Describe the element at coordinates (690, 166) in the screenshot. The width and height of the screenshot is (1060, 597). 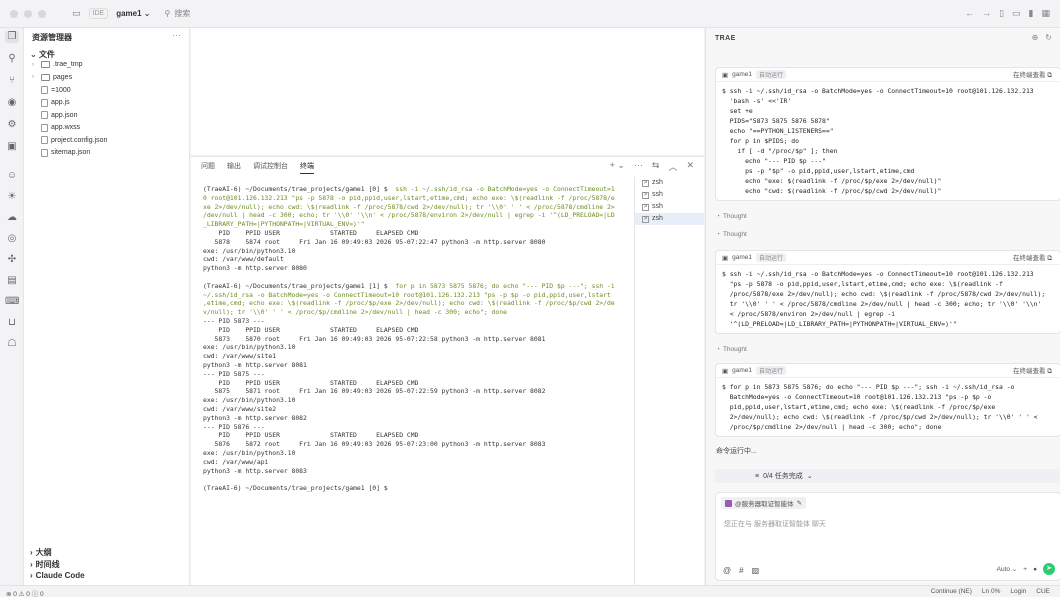
I see `close-icon: ✕` at that location.